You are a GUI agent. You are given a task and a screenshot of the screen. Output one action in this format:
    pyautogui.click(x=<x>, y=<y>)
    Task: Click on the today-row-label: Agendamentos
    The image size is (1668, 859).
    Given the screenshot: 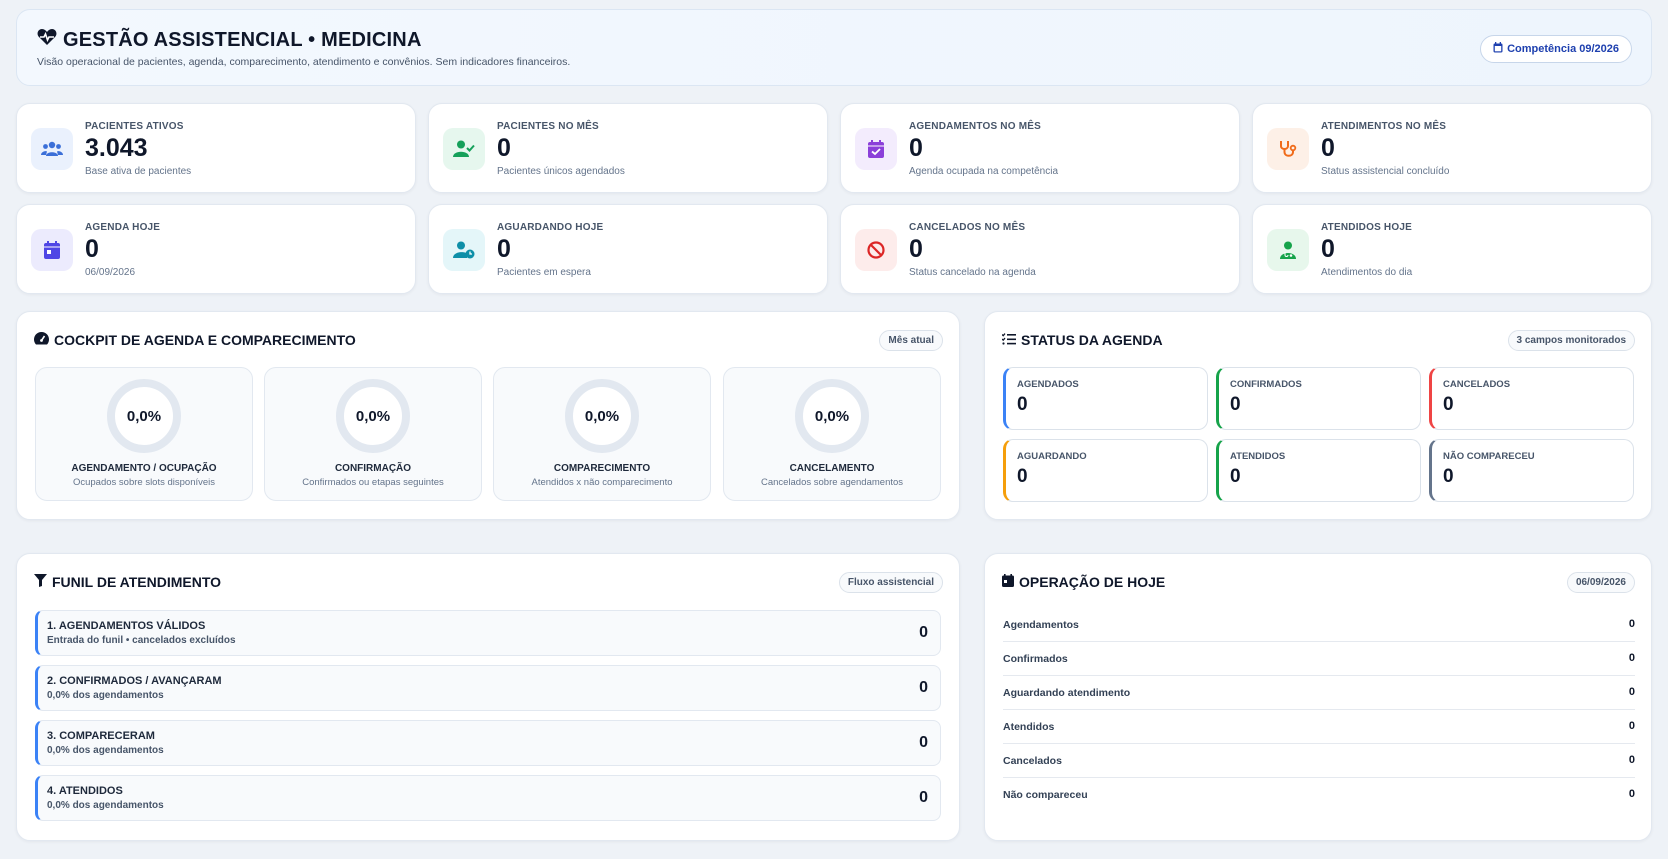 What is the action you would take?
    pyautogui.click(x=1041, y=625)
    